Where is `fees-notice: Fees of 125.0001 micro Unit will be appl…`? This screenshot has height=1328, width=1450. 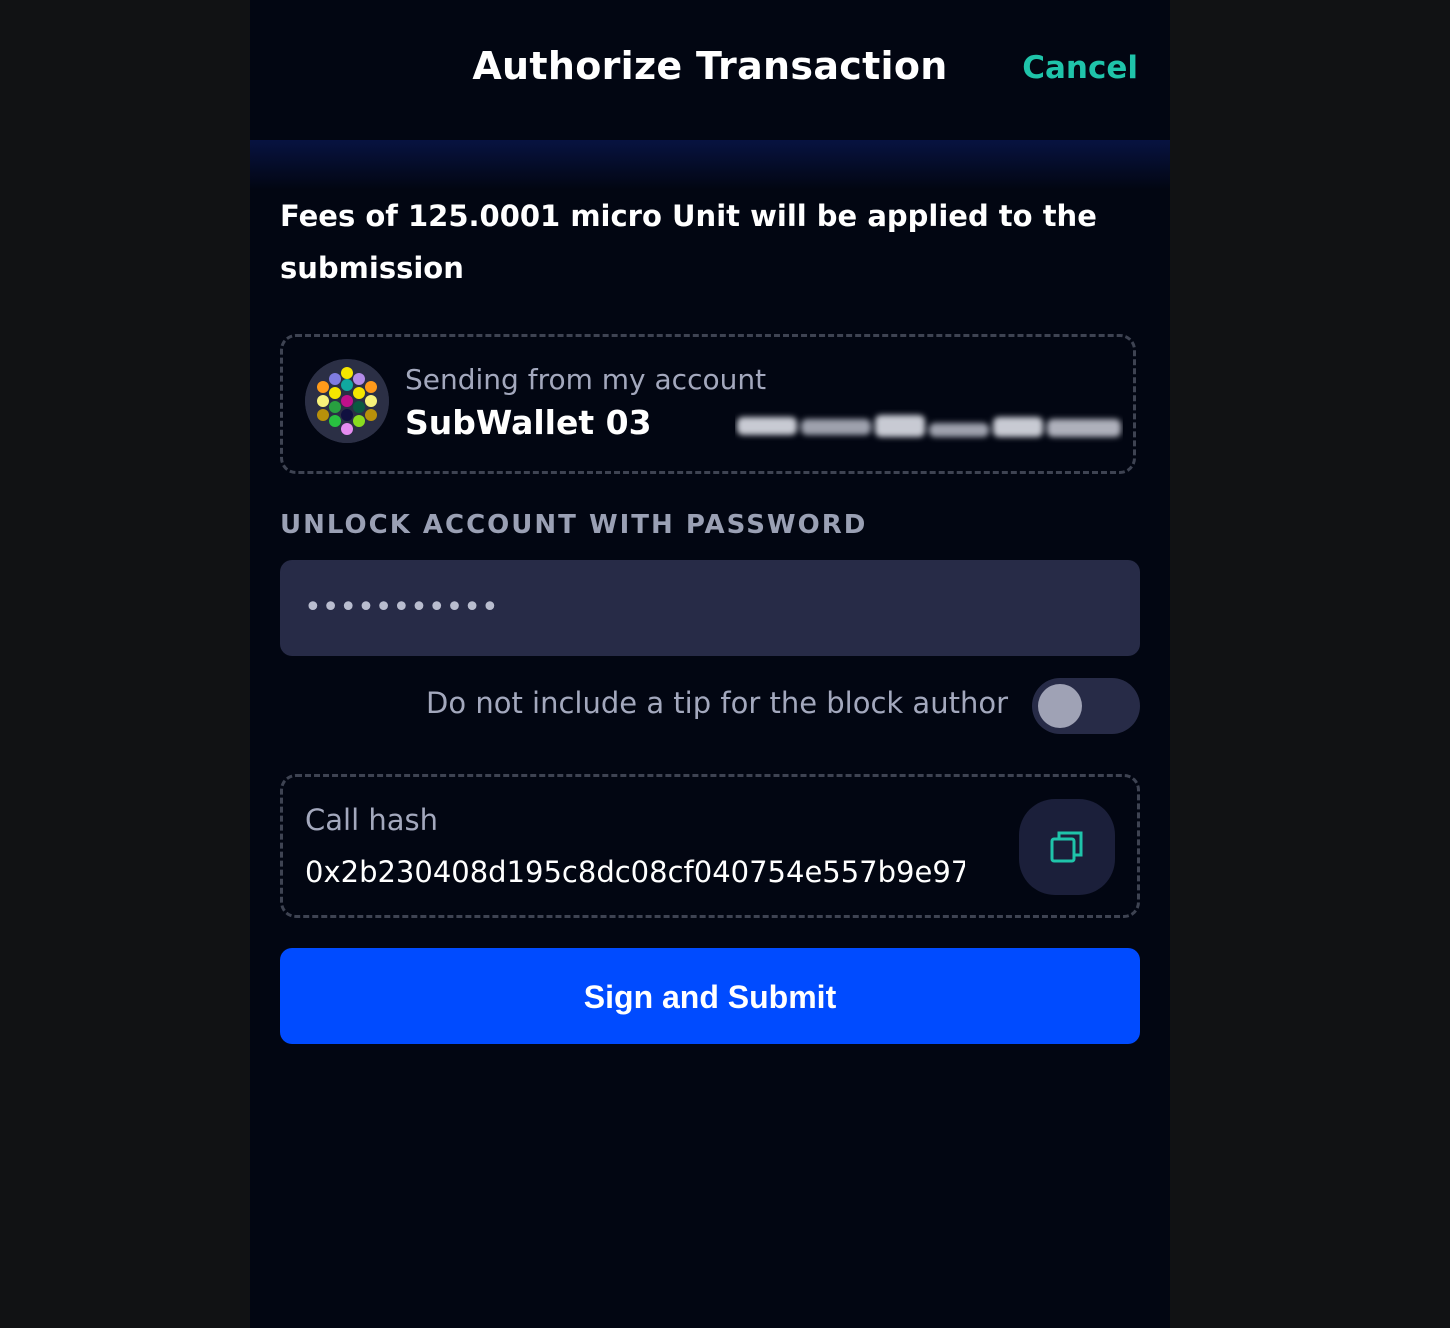 fees-notice: Fees of 125.0001 micro Unit will be appl… is located at coordinates (688, 242).